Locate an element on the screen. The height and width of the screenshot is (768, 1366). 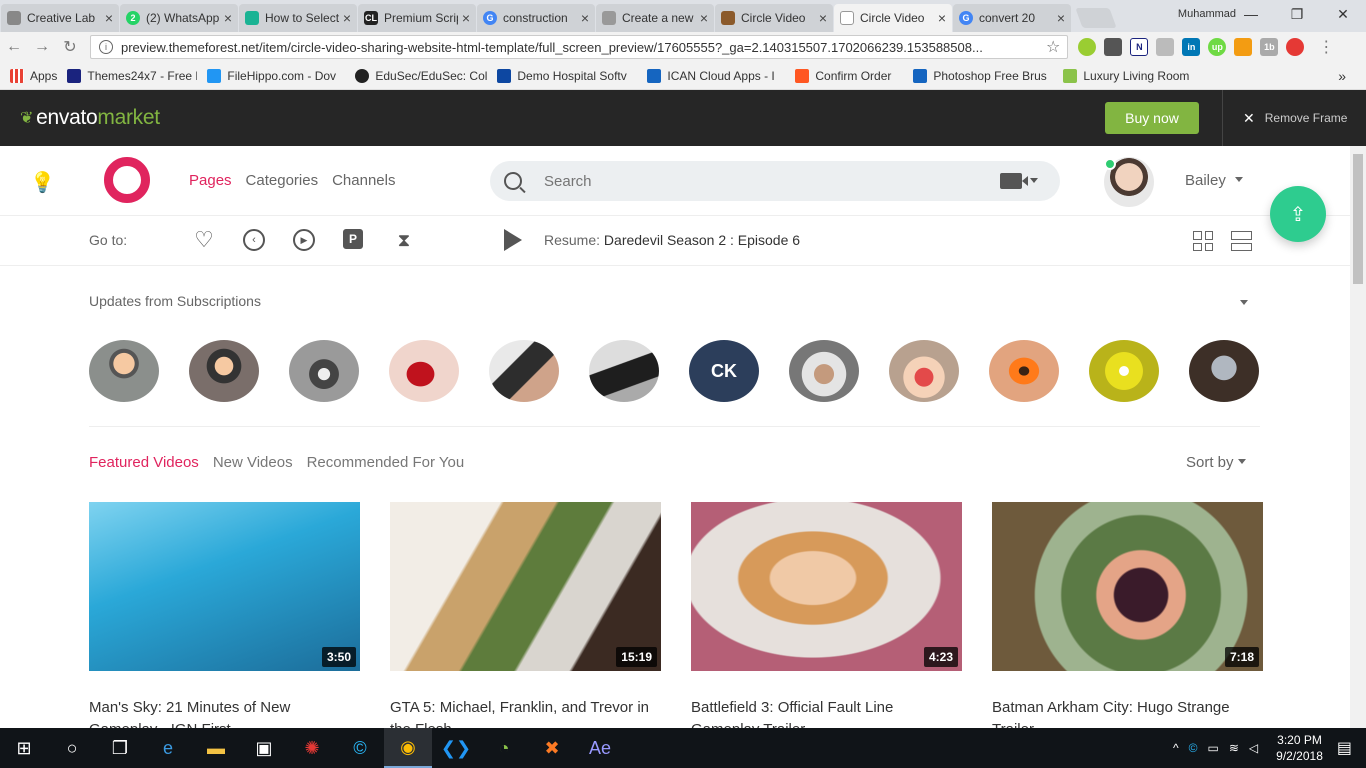
video-thumbnail: 3:50 is located at coordinates (224, 586).